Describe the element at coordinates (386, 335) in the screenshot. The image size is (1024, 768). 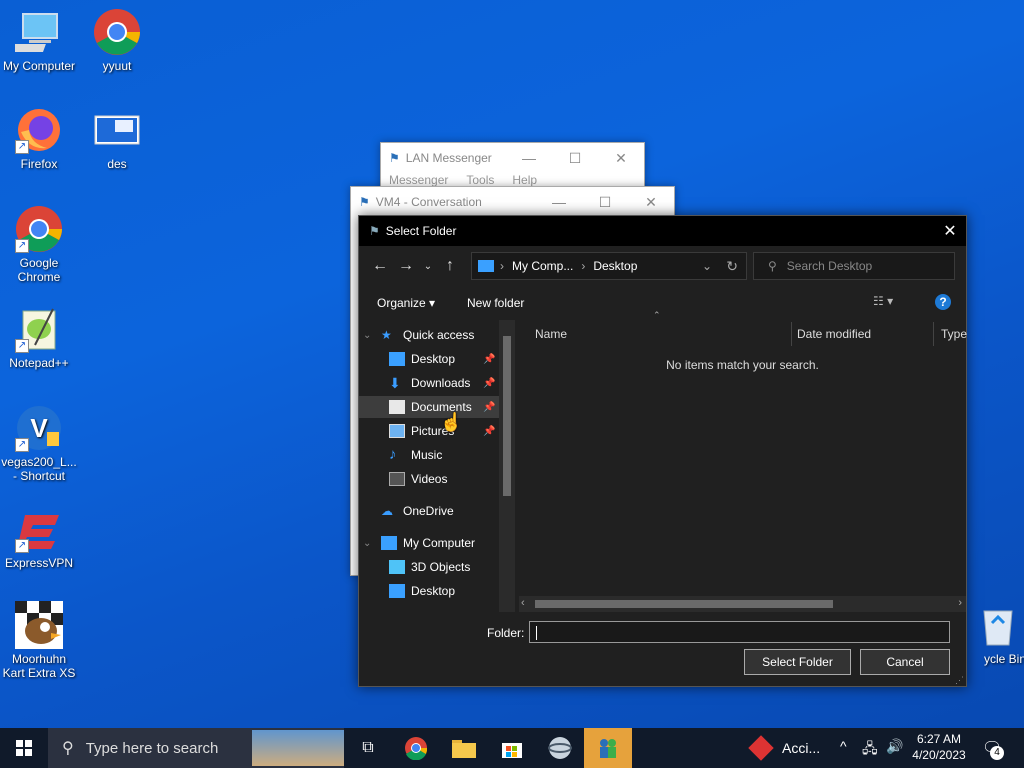
I see `star-icon: ★` at that location.